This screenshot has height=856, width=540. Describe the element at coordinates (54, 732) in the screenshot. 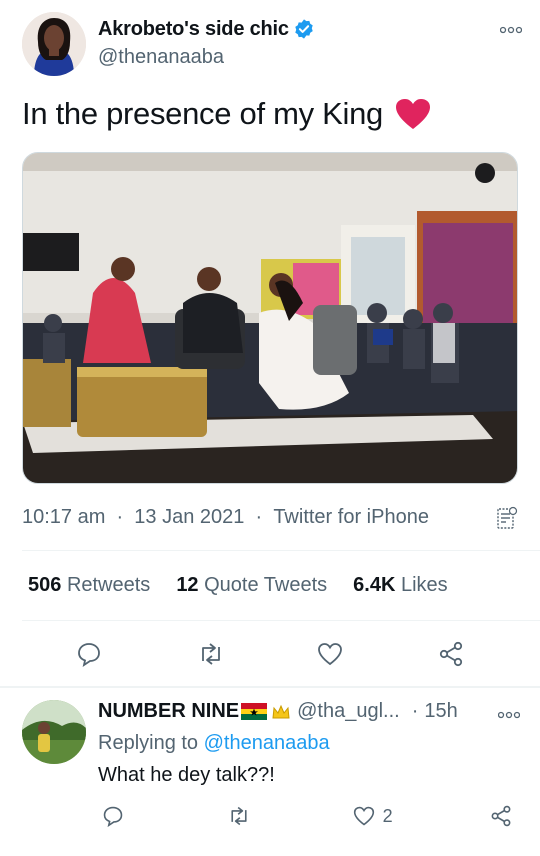

I see `reply-avatar` at that location.